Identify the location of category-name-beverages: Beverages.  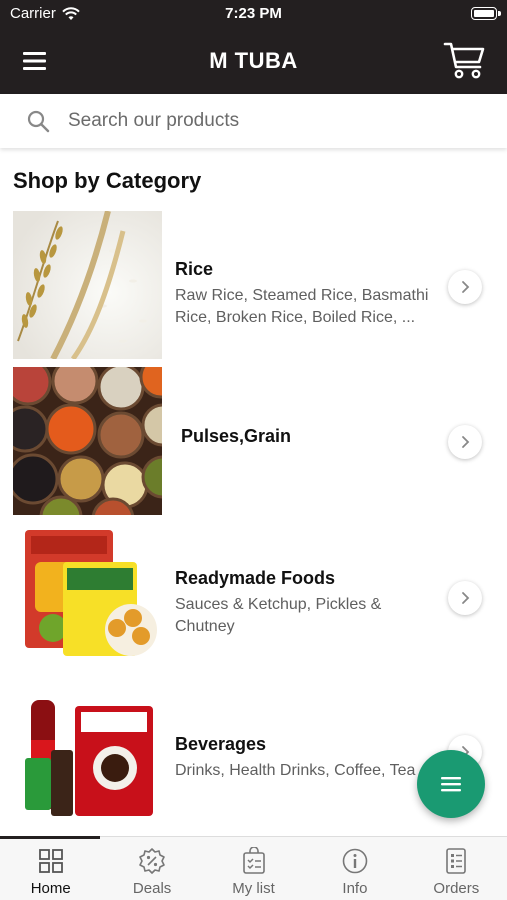
(221, 744).